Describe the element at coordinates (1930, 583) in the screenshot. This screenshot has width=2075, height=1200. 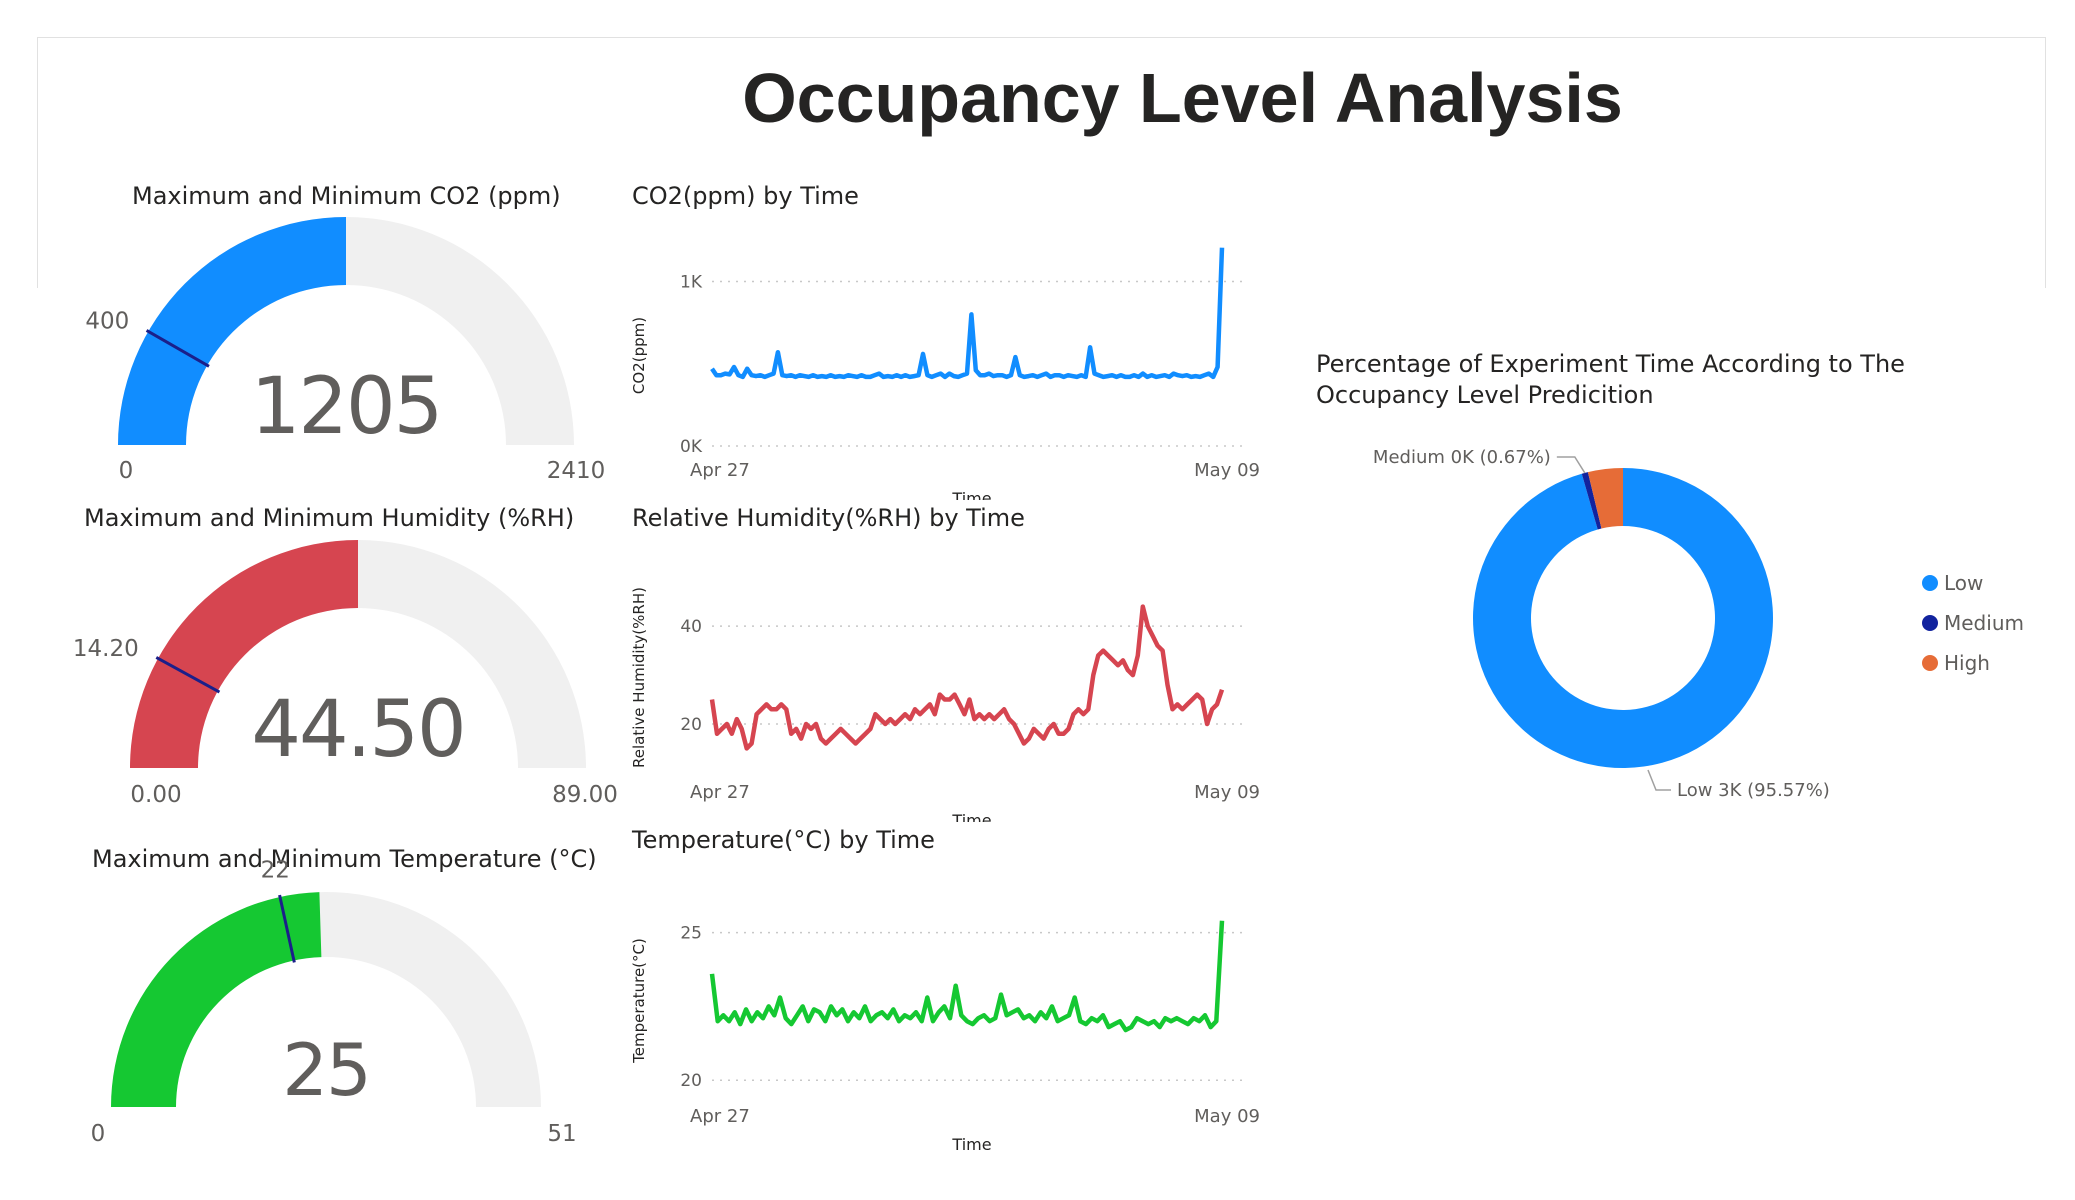
I see `legend-dot-low` at that location.